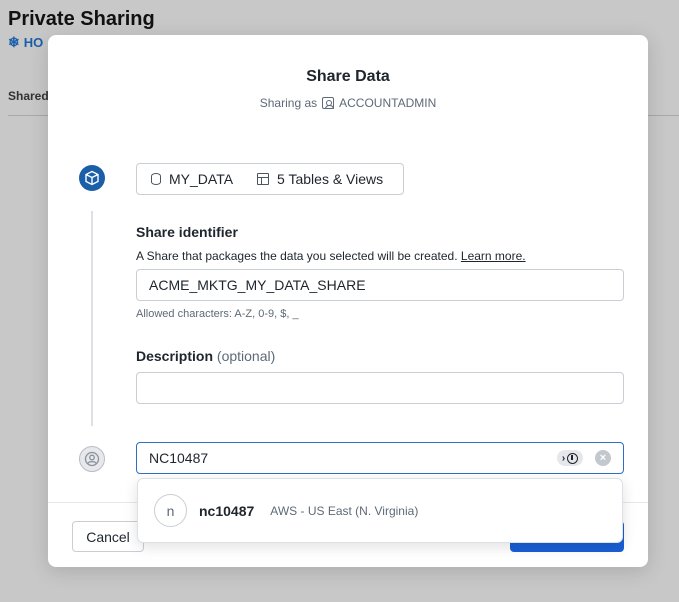 The image size is (679, 602). I want to click on account-suggestion-dropdown: n nc10487 AWS - US East (N. Virginia), so click(380, 510).